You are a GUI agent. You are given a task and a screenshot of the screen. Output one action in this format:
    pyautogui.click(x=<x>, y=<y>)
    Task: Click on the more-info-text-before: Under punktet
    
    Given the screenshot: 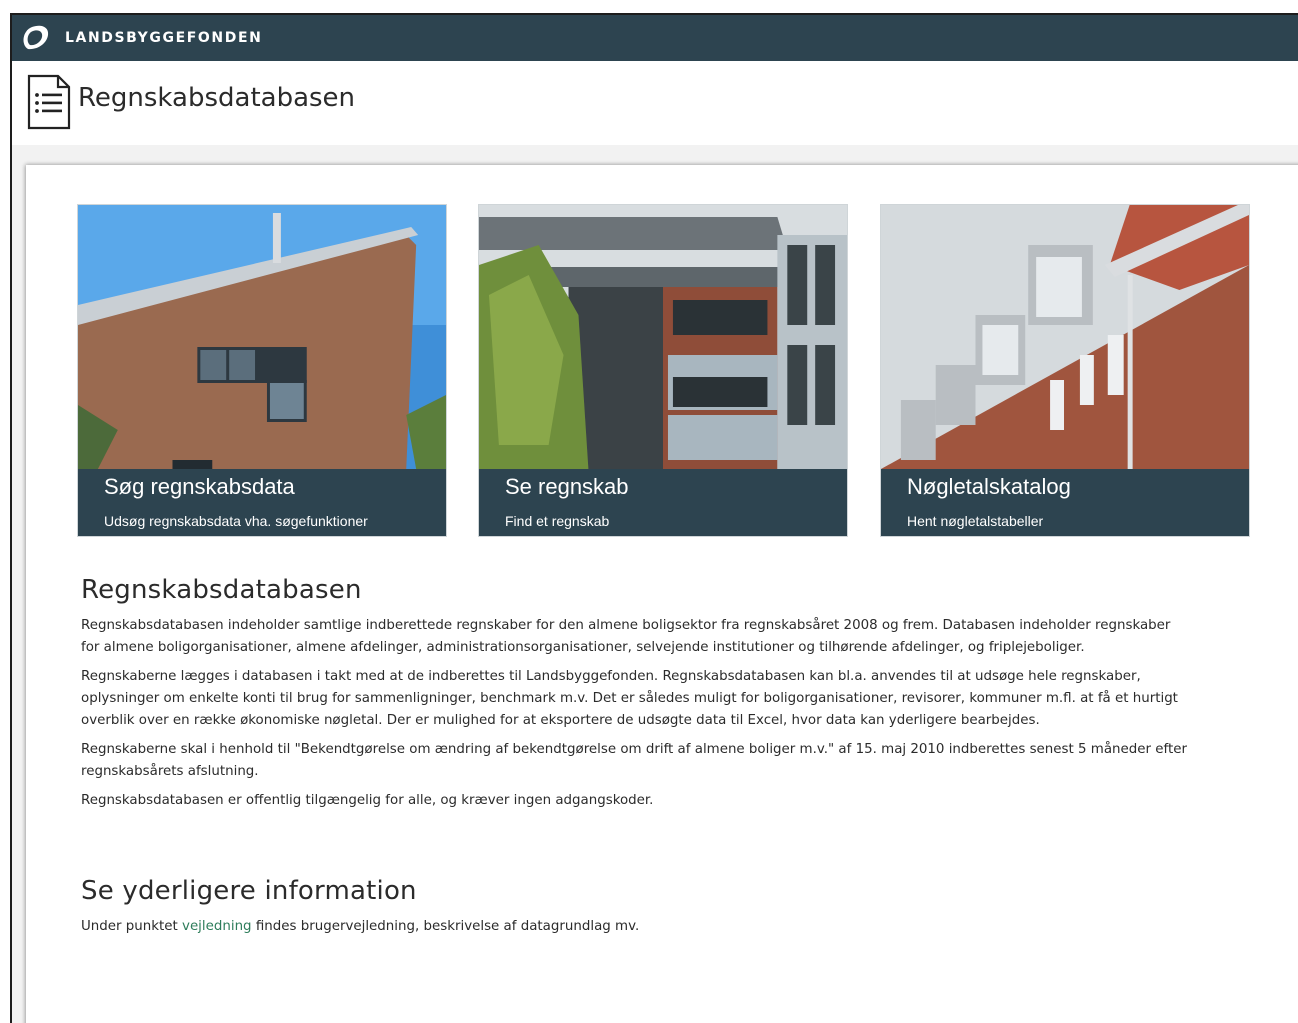 What is the action you would take?
    pyautogui.click(x=132, y=926)
    